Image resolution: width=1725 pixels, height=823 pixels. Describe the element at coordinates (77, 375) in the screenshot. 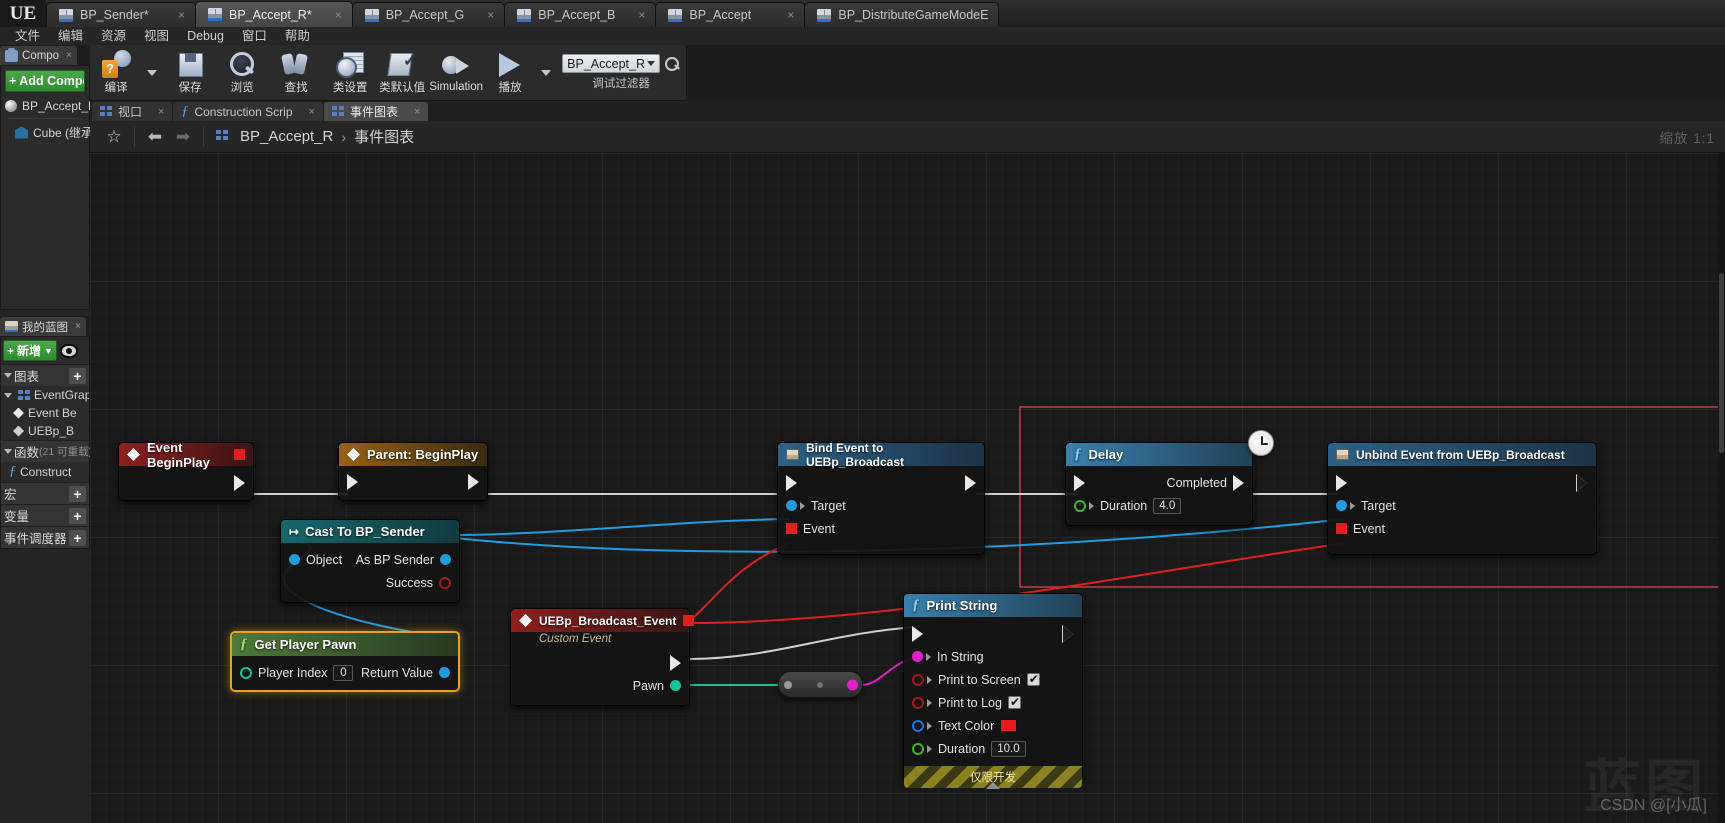

I see `add-graph-button: +` at that location.